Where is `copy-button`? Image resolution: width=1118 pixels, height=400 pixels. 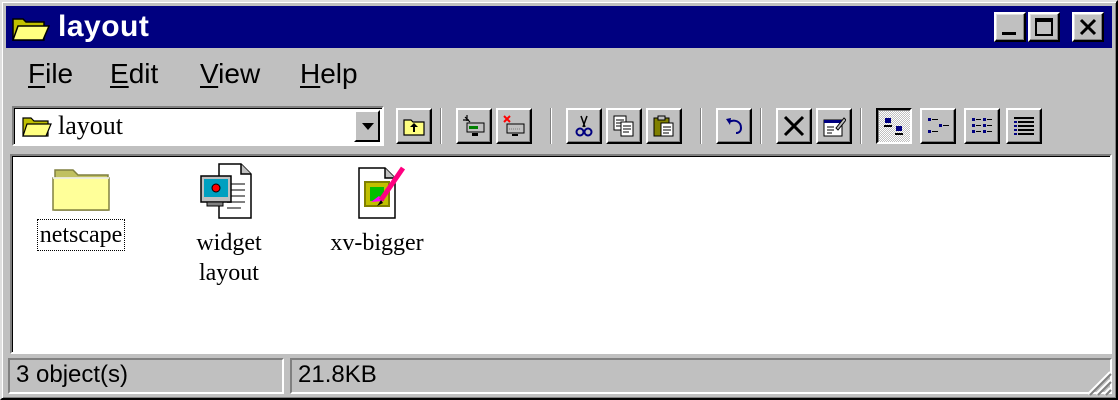
copy-button is located at coordinates (624, 126).